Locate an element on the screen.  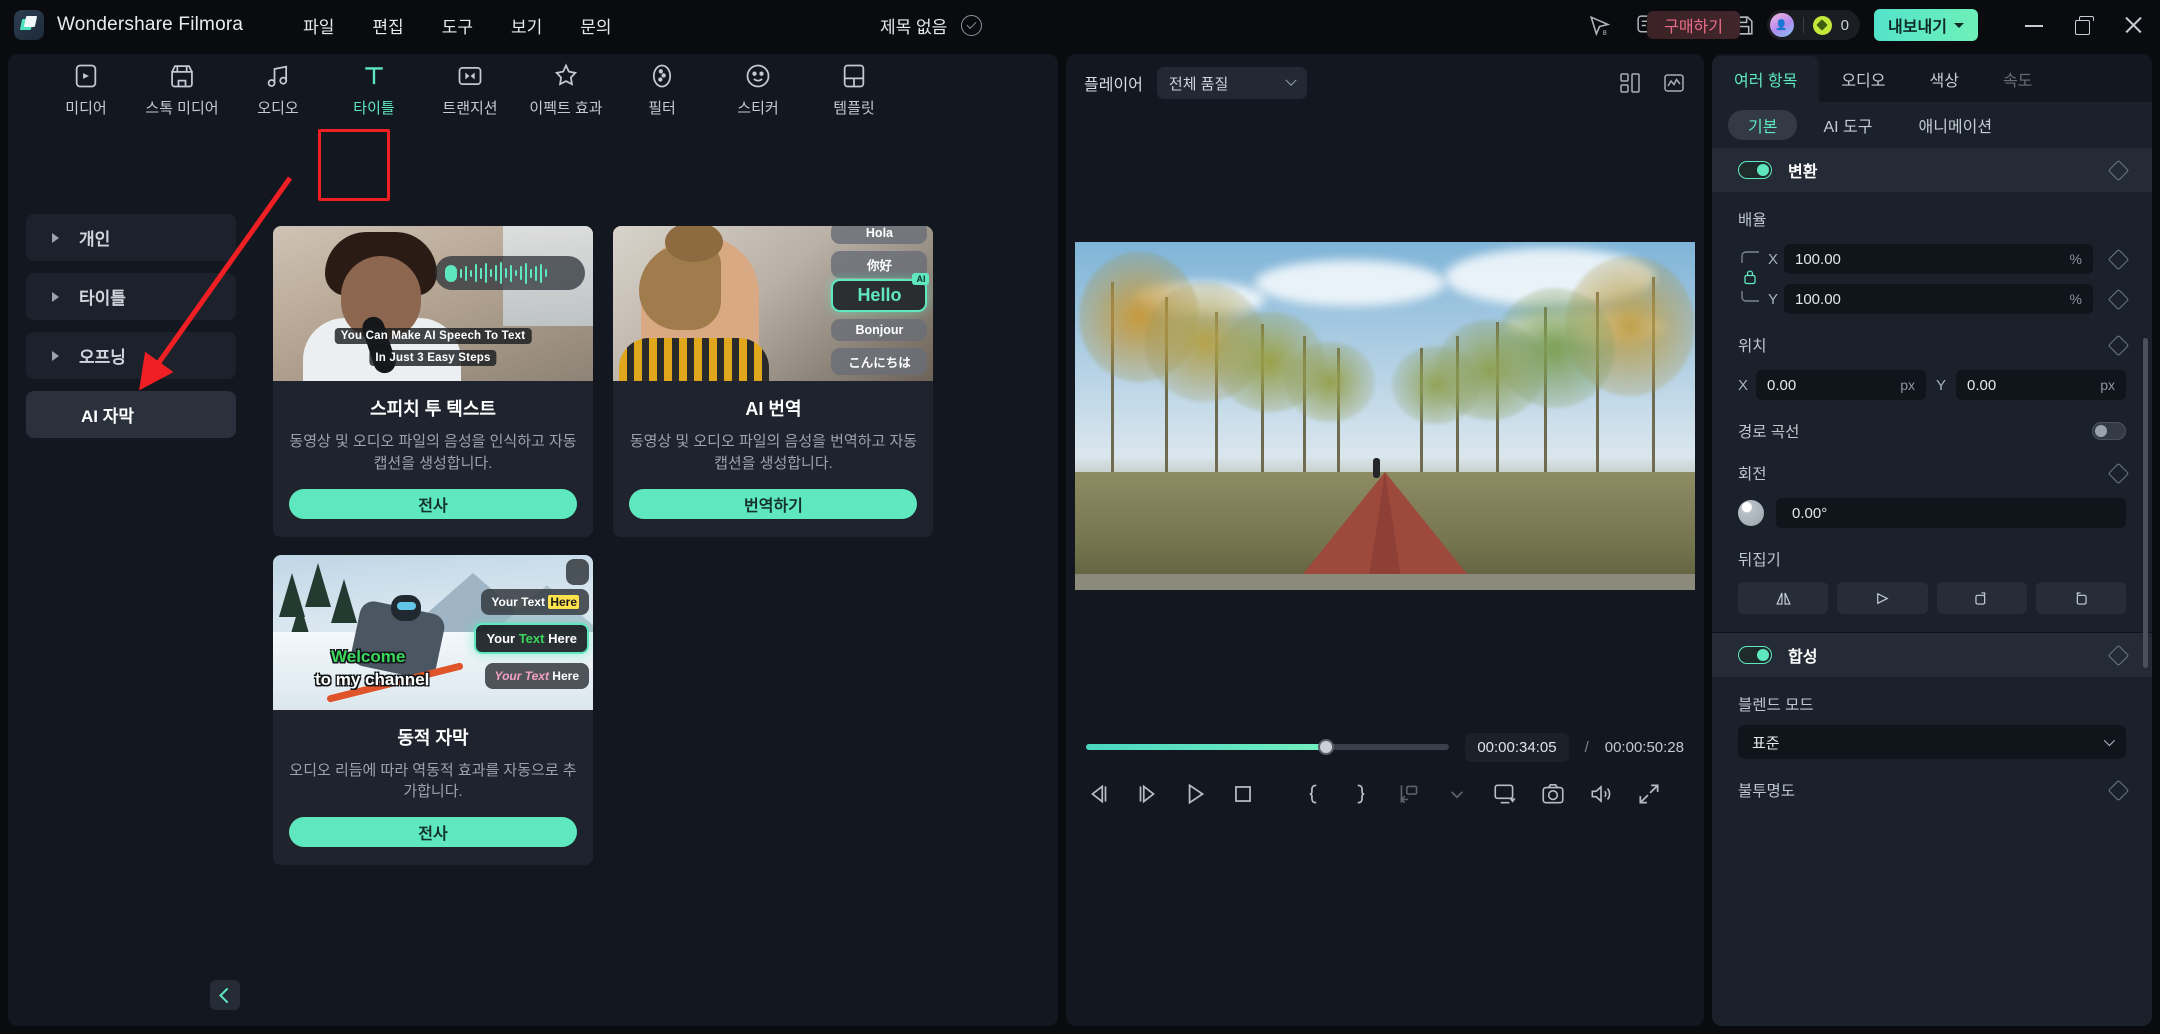
sidebar-item-titles: 타이틀 is located at coordinates (131, 296).